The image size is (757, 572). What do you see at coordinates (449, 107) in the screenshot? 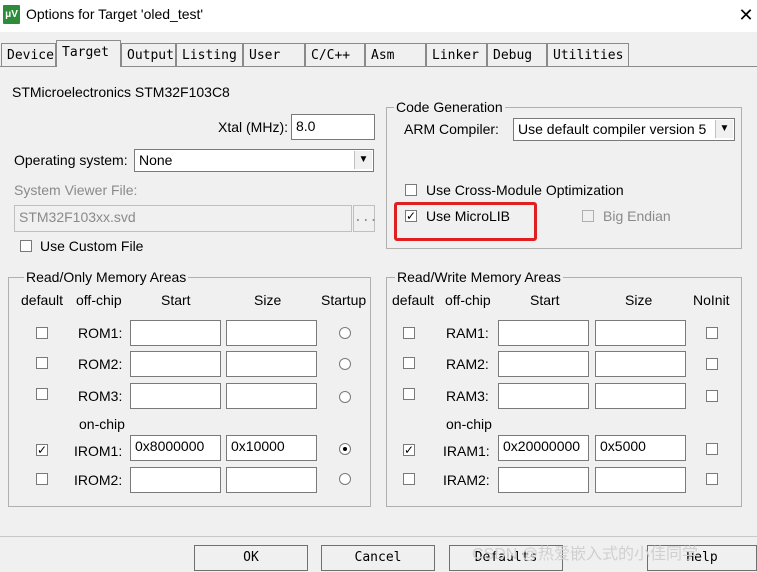
I see `code-generation-title: Code Generation` at bounding box center [449, 107].